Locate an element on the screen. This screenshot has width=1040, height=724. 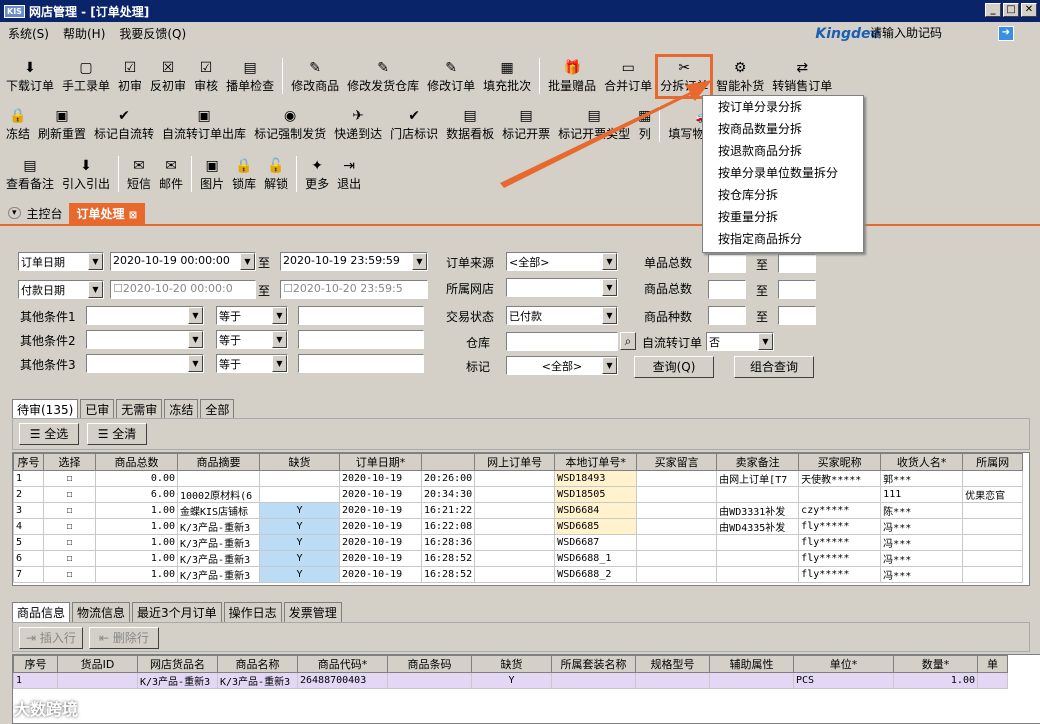
toolbar2-button-9: ▤ 标记开票类型 is located at coordinates (594, 124).